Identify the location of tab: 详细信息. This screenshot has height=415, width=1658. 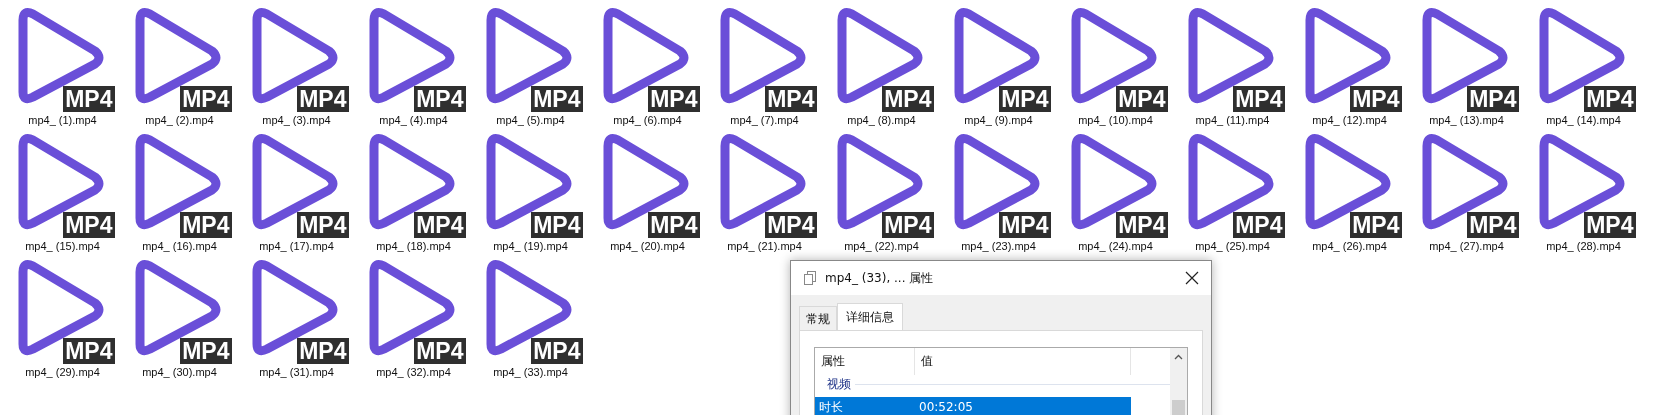
(870, 316).